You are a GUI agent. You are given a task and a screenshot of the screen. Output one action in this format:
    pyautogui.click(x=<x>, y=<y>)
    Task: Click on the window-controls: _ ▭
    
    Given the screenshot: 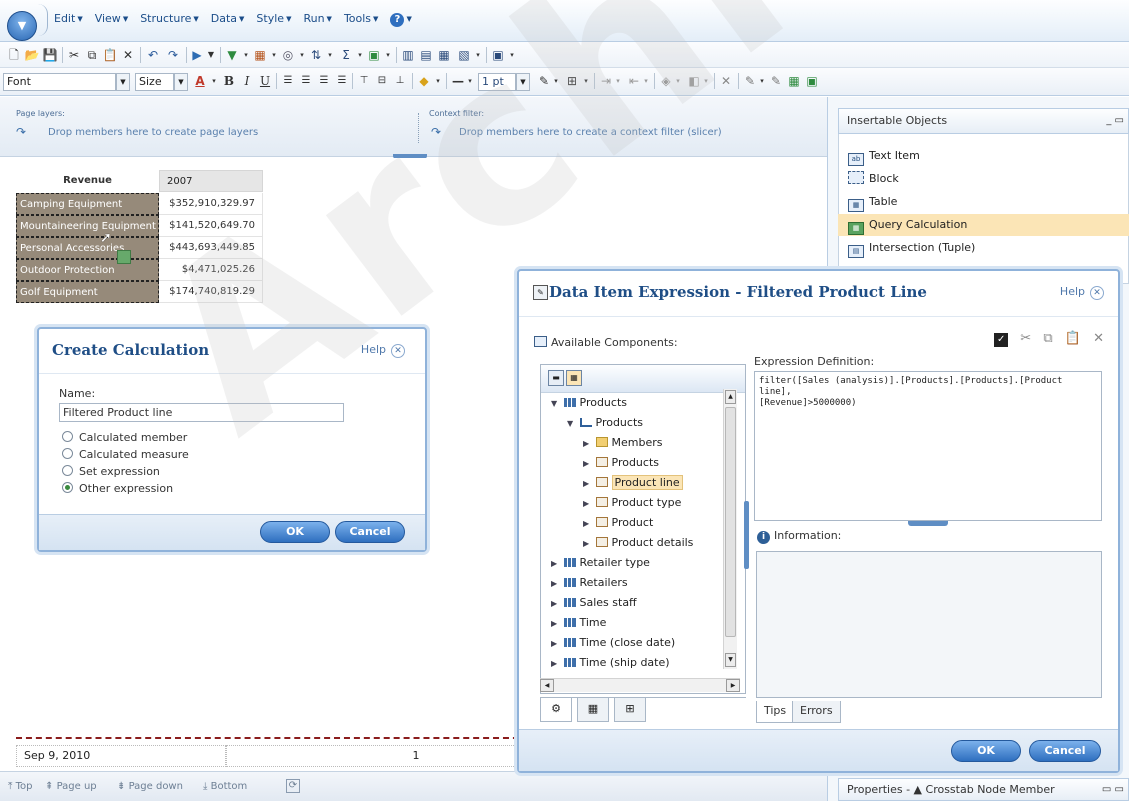 What is the action you would take?
    pyautogui.click(x=1115, y=121)
    